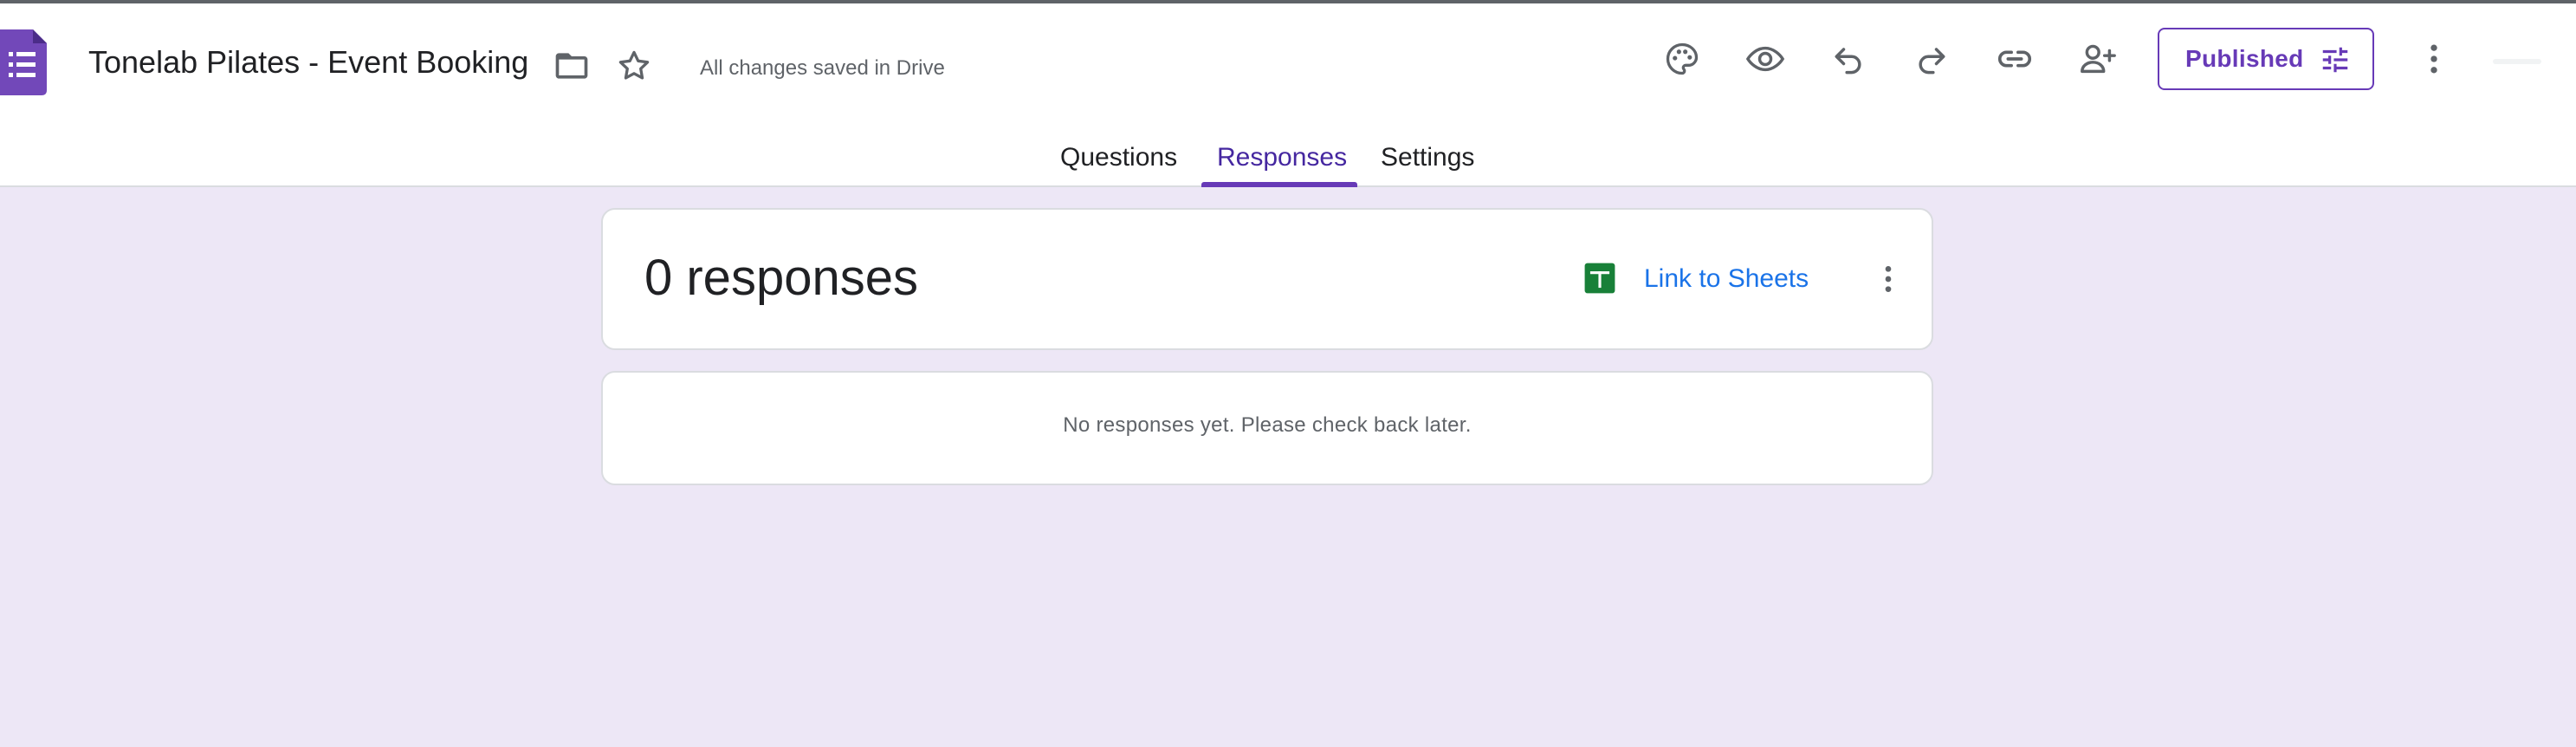 This screenshot has width=2576, height=747. Describe the element at coordinates (781, 278) in the screenshot. I see `responses-count: 0 responses` at that location.